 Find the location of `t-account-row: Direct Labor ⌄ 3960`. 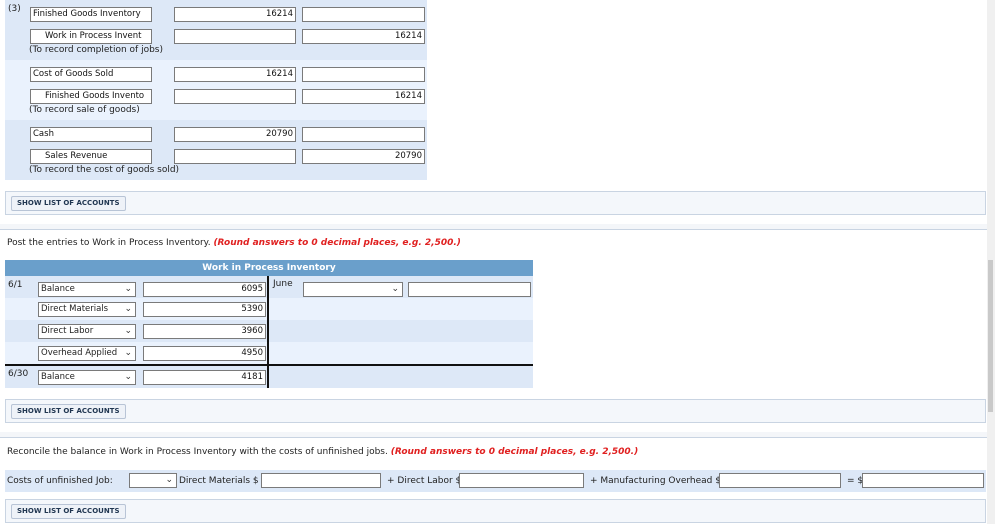

t-account-row: Direct Labor ⌄ 3960 is located at coordinates (269, 331).